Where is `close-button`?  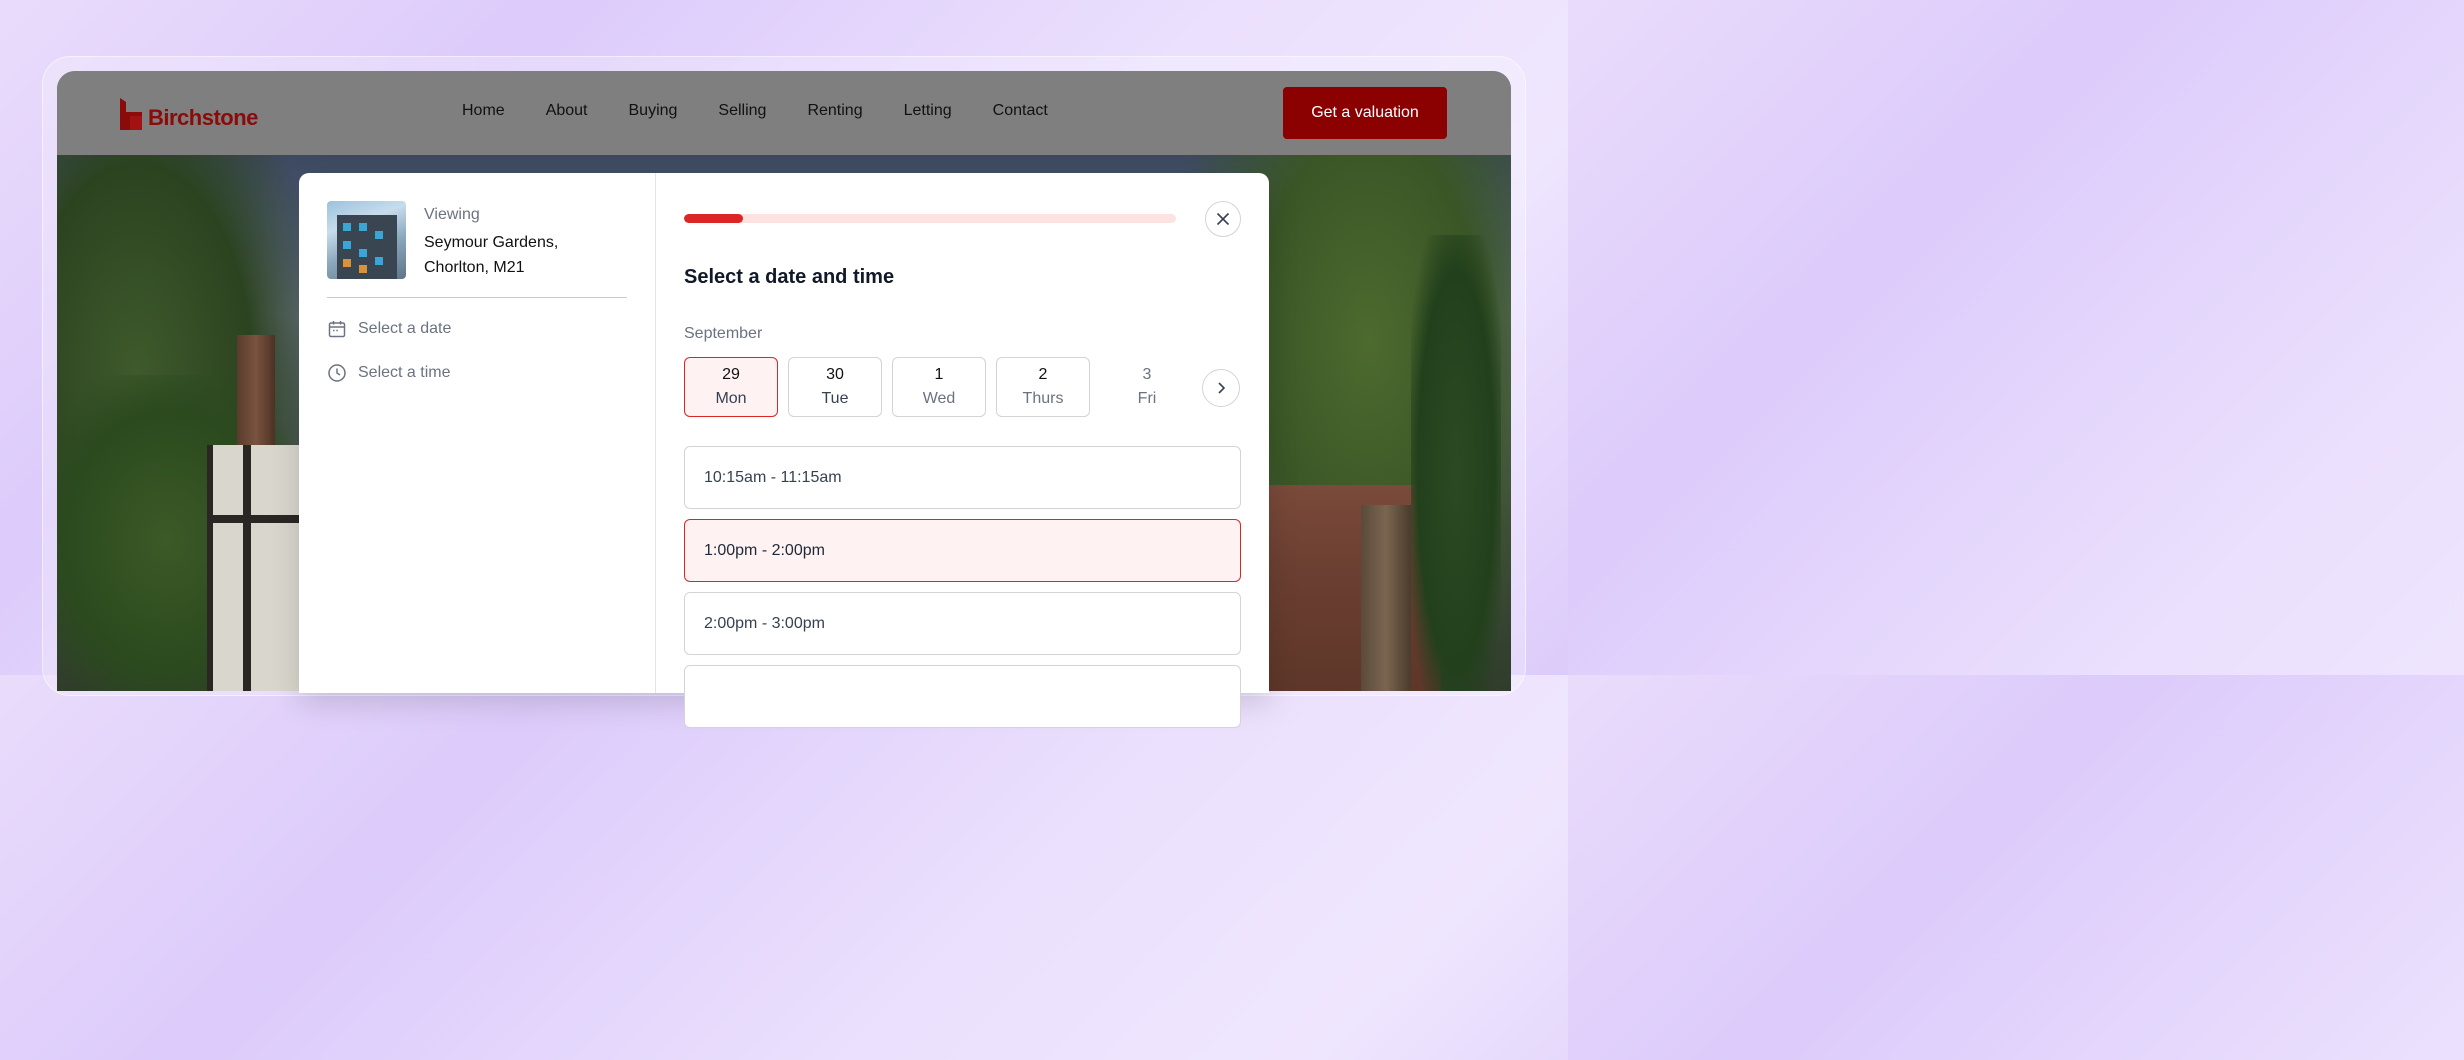
close-button is located at coordinates (1223, 219).